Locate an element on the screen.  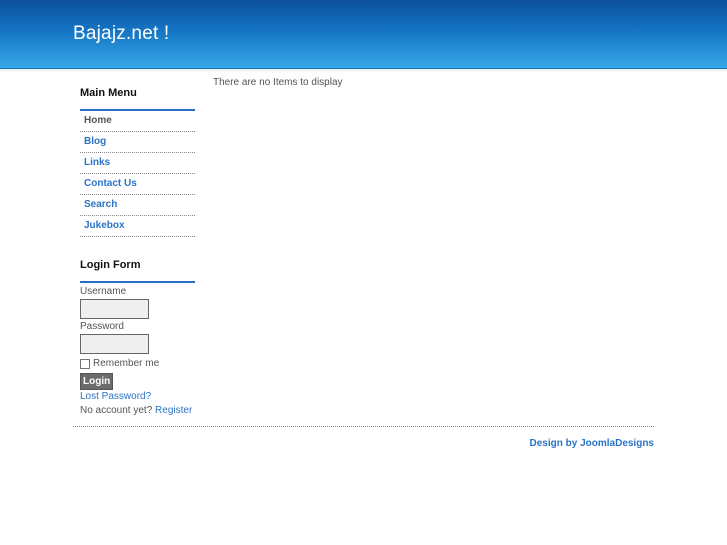
lost-password-row: Lost Password? is located at coordinates (140, 397).